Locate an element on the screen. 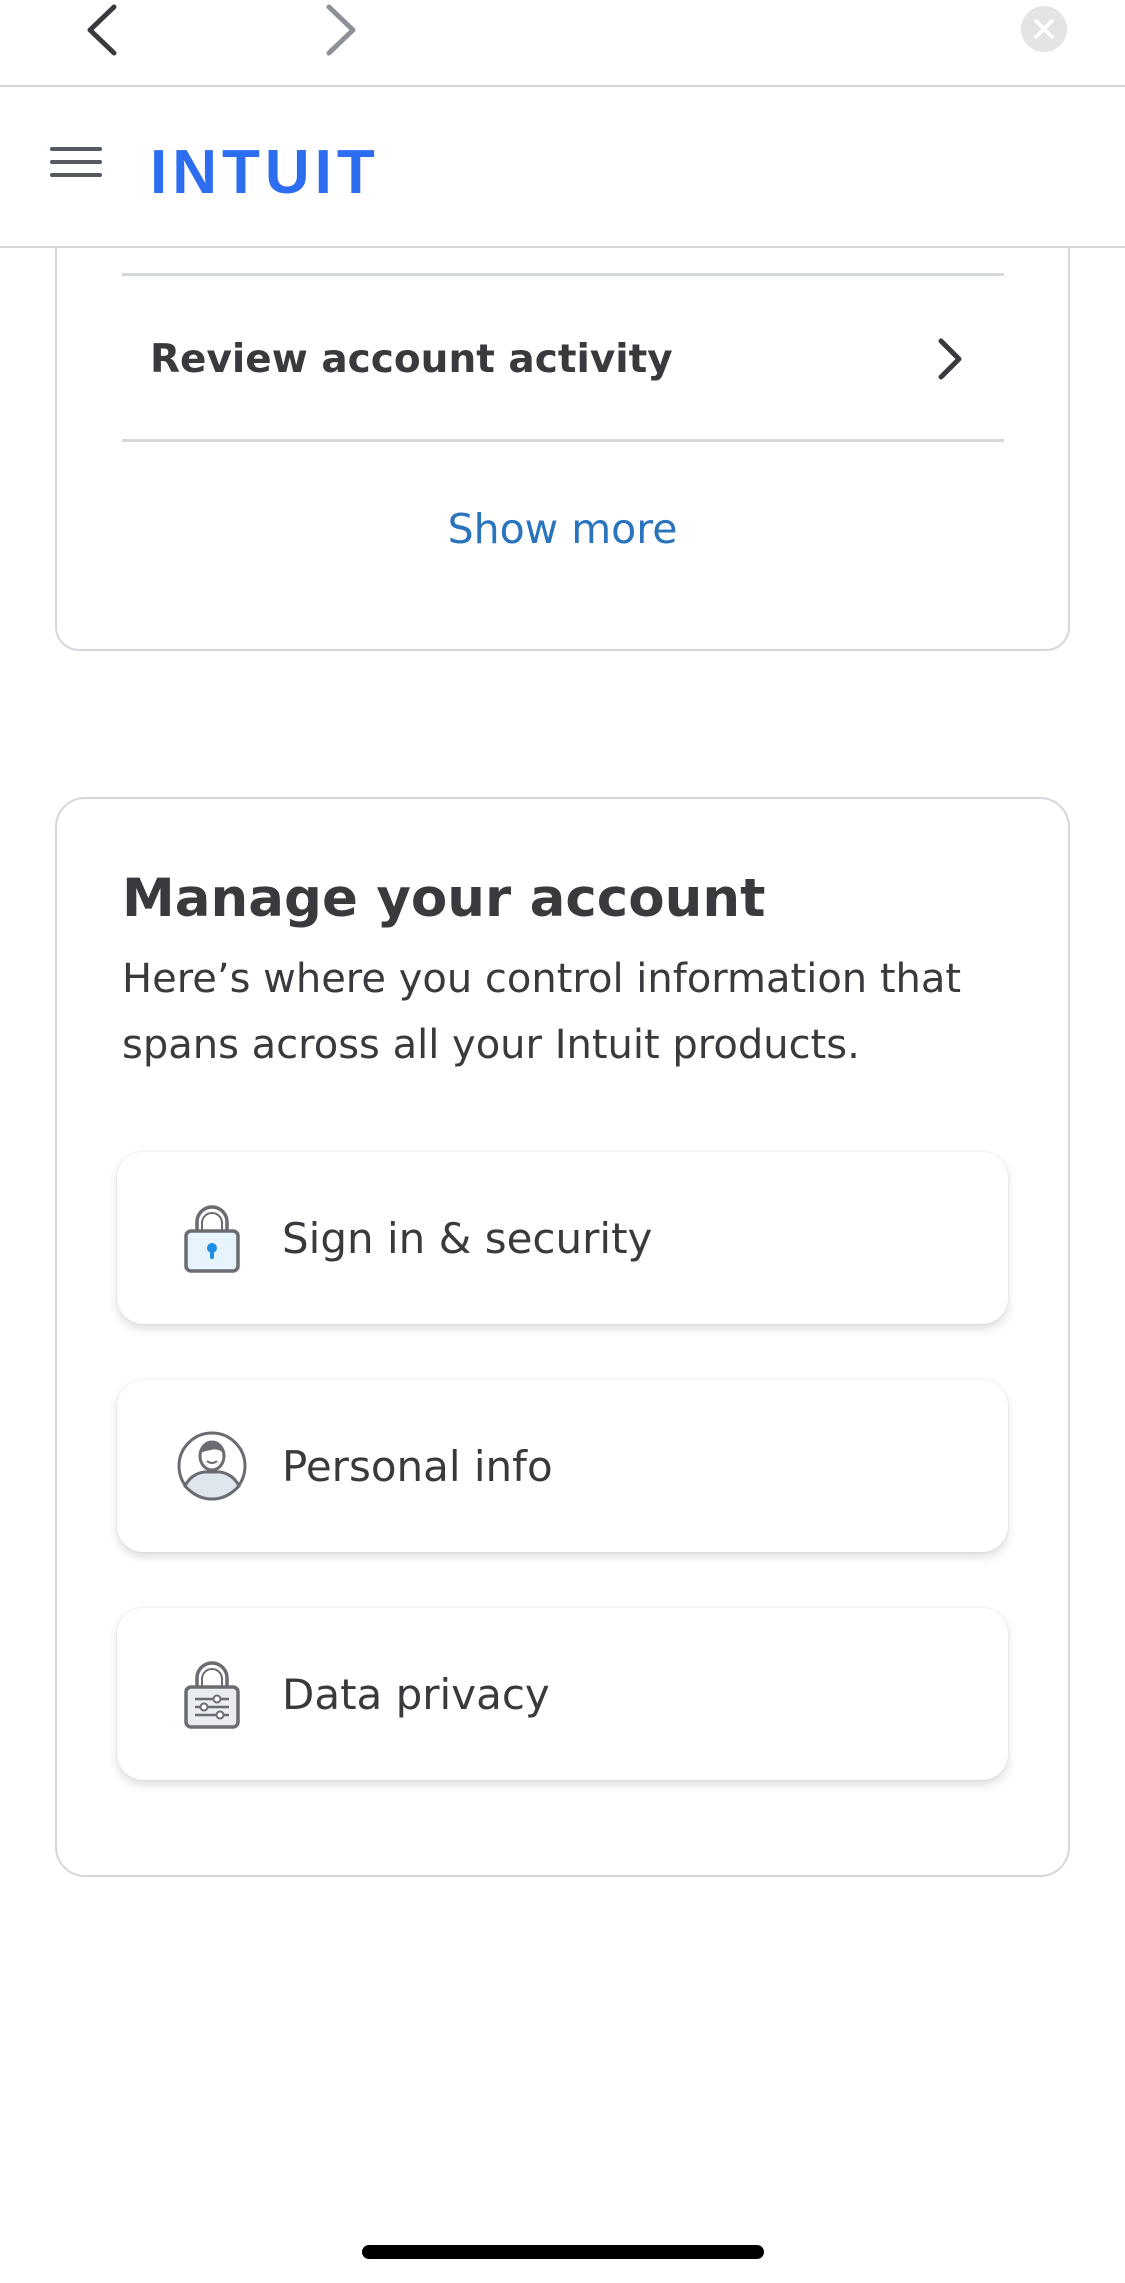 The height and width of the screenshot is (2283, 1125). close-icon is located at coordinates (1044, 29).